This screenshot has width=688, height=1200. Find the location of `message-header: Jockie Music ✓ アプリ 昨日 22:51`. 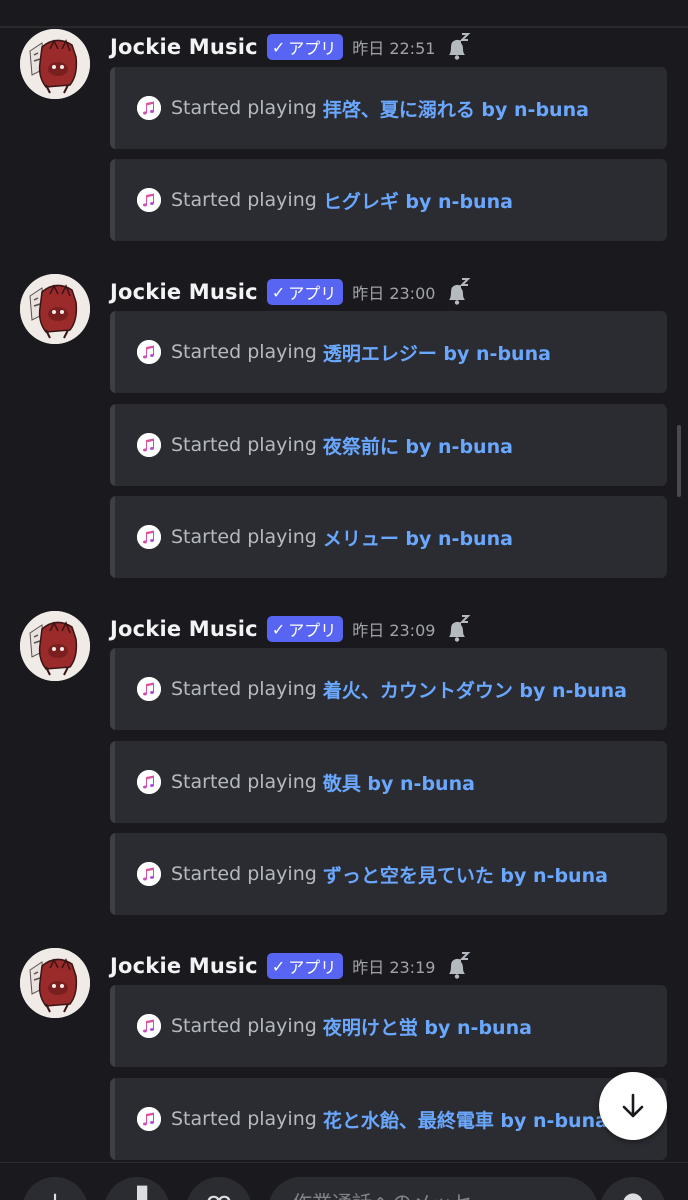

message-header: Jockie Music ✓ アプリ 昨日 22:51 is located at coordinates (290, 47).